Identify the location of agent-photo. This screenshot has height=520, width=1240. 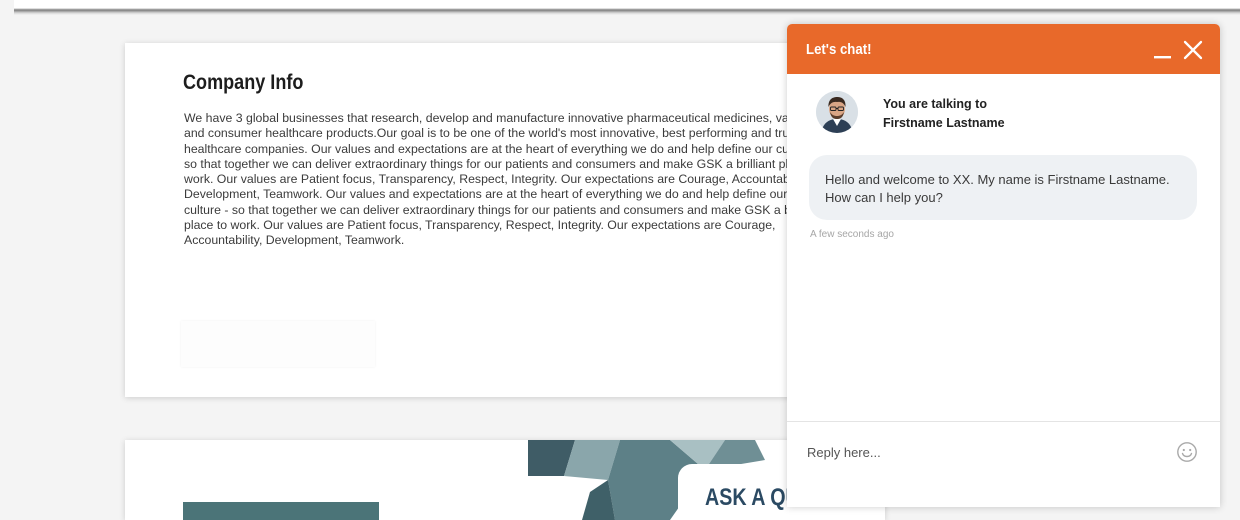
(837, 112).